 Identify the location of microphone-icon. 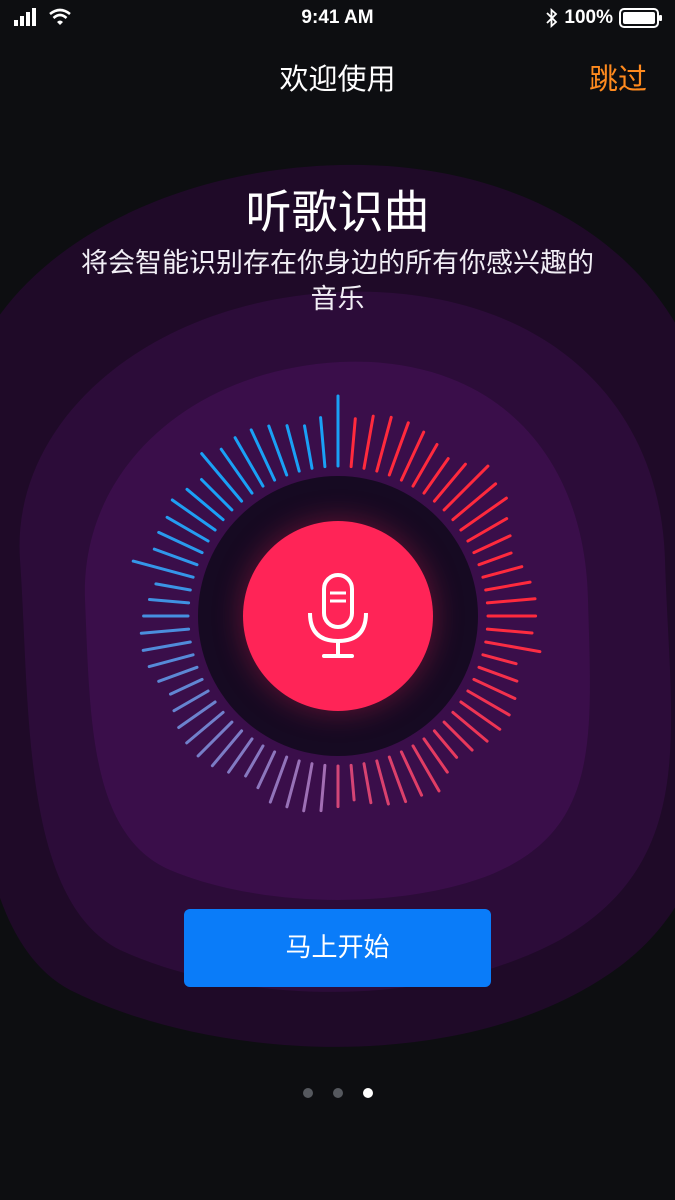
(338, 615).